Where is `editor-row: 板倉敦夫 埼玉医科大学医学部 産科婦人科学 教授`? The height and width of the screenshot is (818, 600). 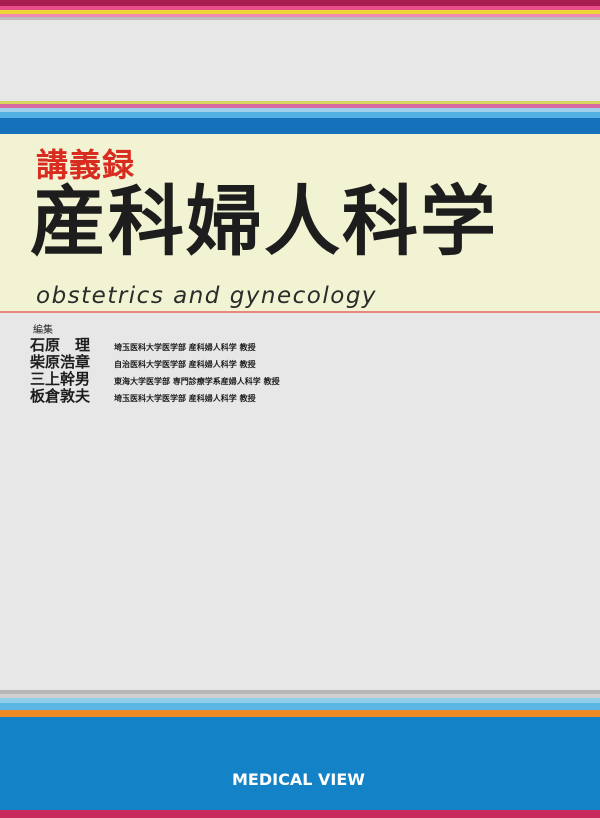 editor-row: 板倉敦夫 埼玉医科大学医学部 産科婦人科学 教授 is located at coordinates (155, 395).